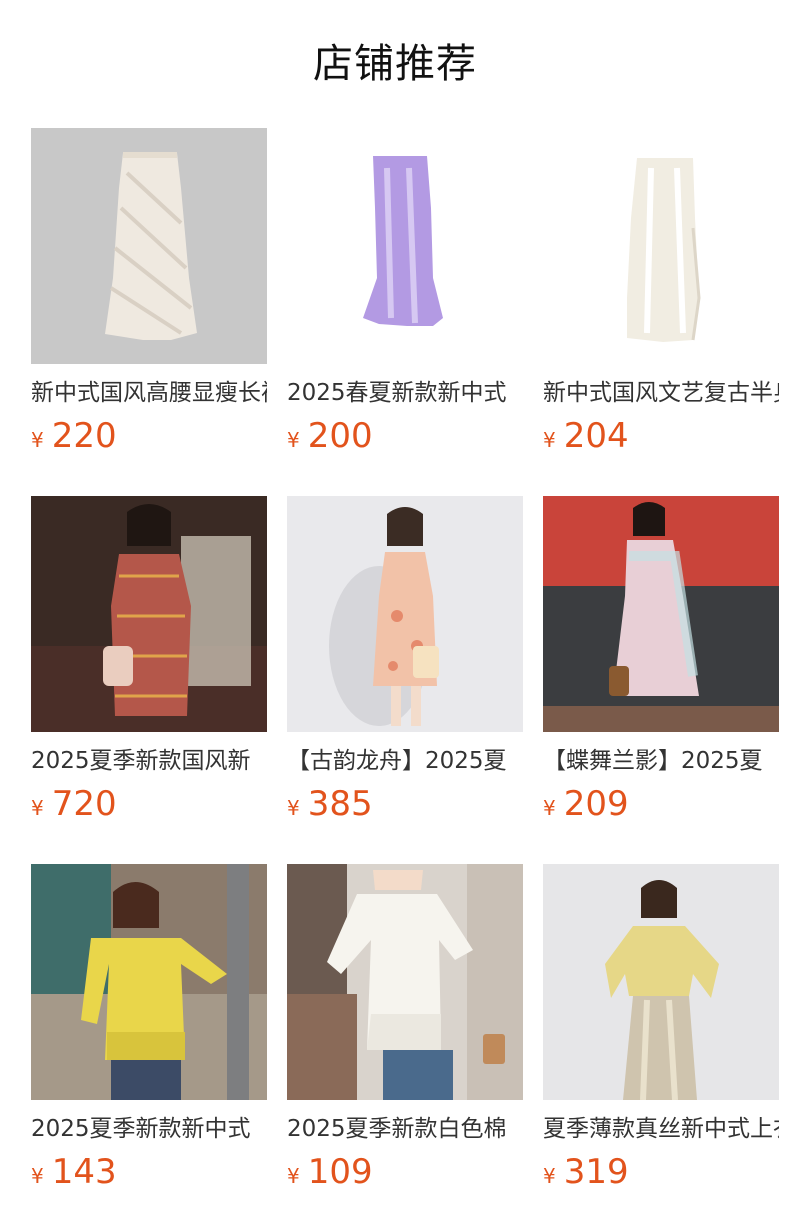 The width and height of the screenshot is (790, 1232). I want to click on price-amount: 143, so click(84, 1172).